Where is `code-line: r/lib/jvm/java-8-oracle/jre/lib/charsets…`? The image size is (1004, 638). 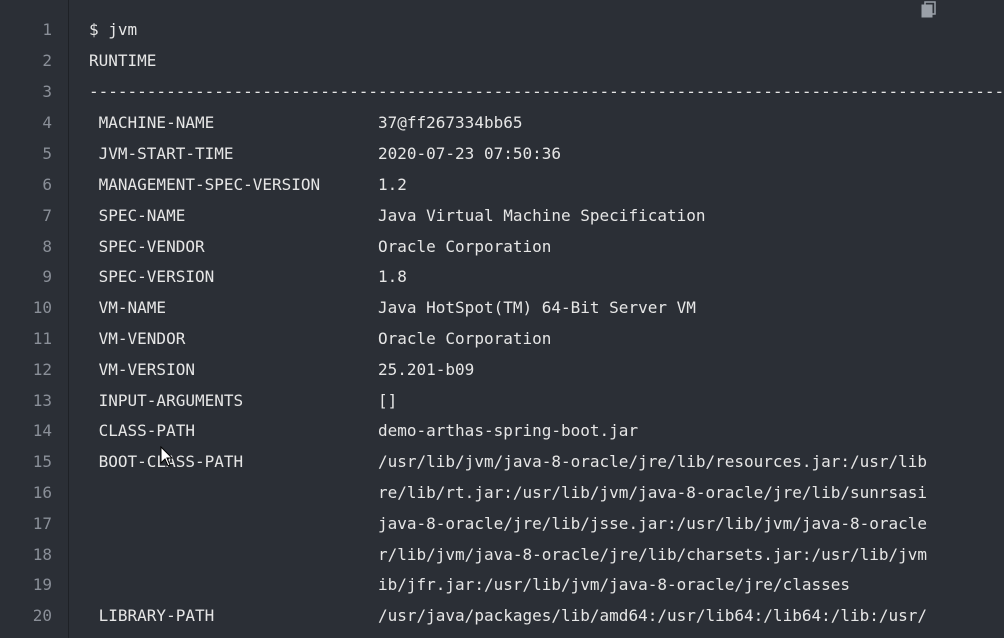
code-line: r/lib/jvm/java-8-oracle/jre/lib/charsets… is located at coordinates (508, 554).